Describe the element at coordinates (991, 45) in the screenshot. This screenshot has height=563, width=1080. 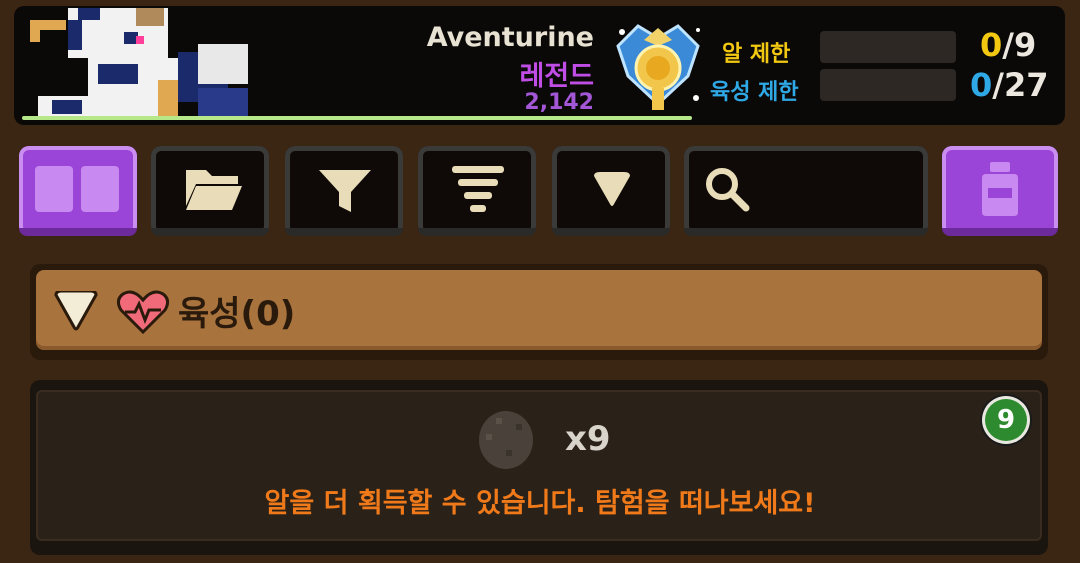
I see `egg-limit-current: 0` at that location.